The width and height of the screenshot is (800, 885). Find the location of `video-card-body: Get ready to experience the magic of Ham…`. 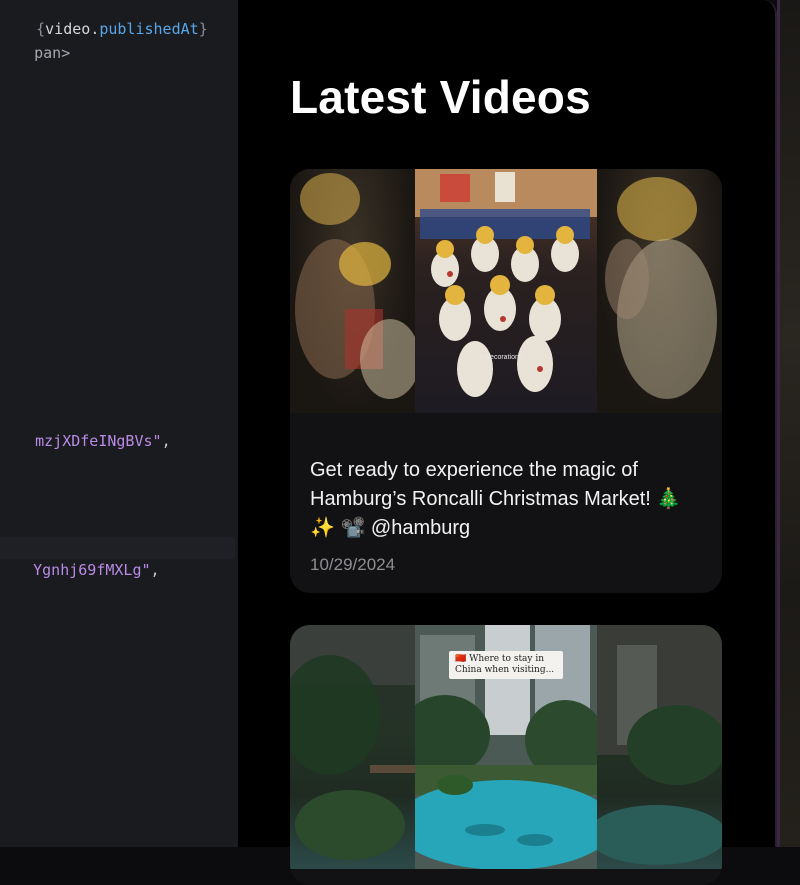

video-card-body: Get ready to experience the magic of Ham… is located at coordinates (506, 494).